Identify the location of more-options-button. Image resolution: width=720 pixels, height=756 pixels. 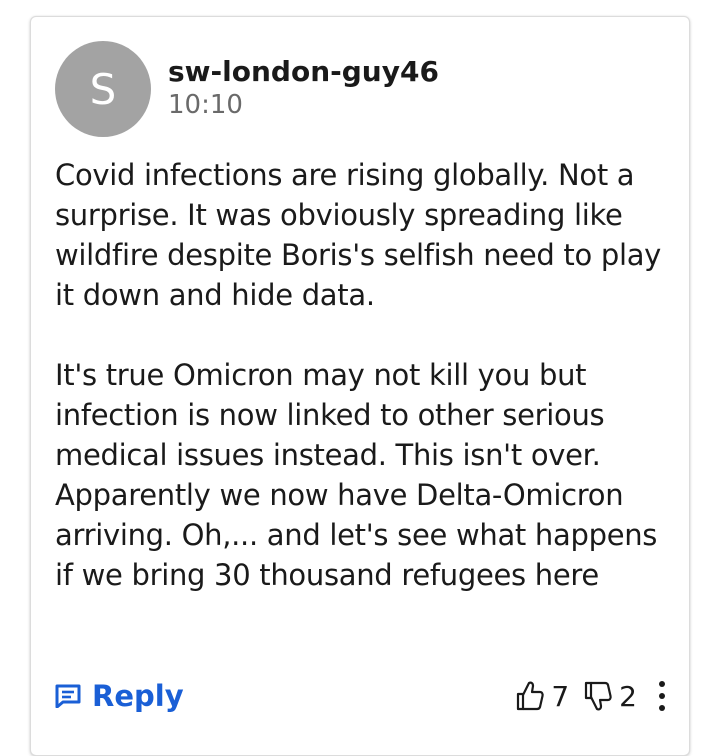
(662, 696).